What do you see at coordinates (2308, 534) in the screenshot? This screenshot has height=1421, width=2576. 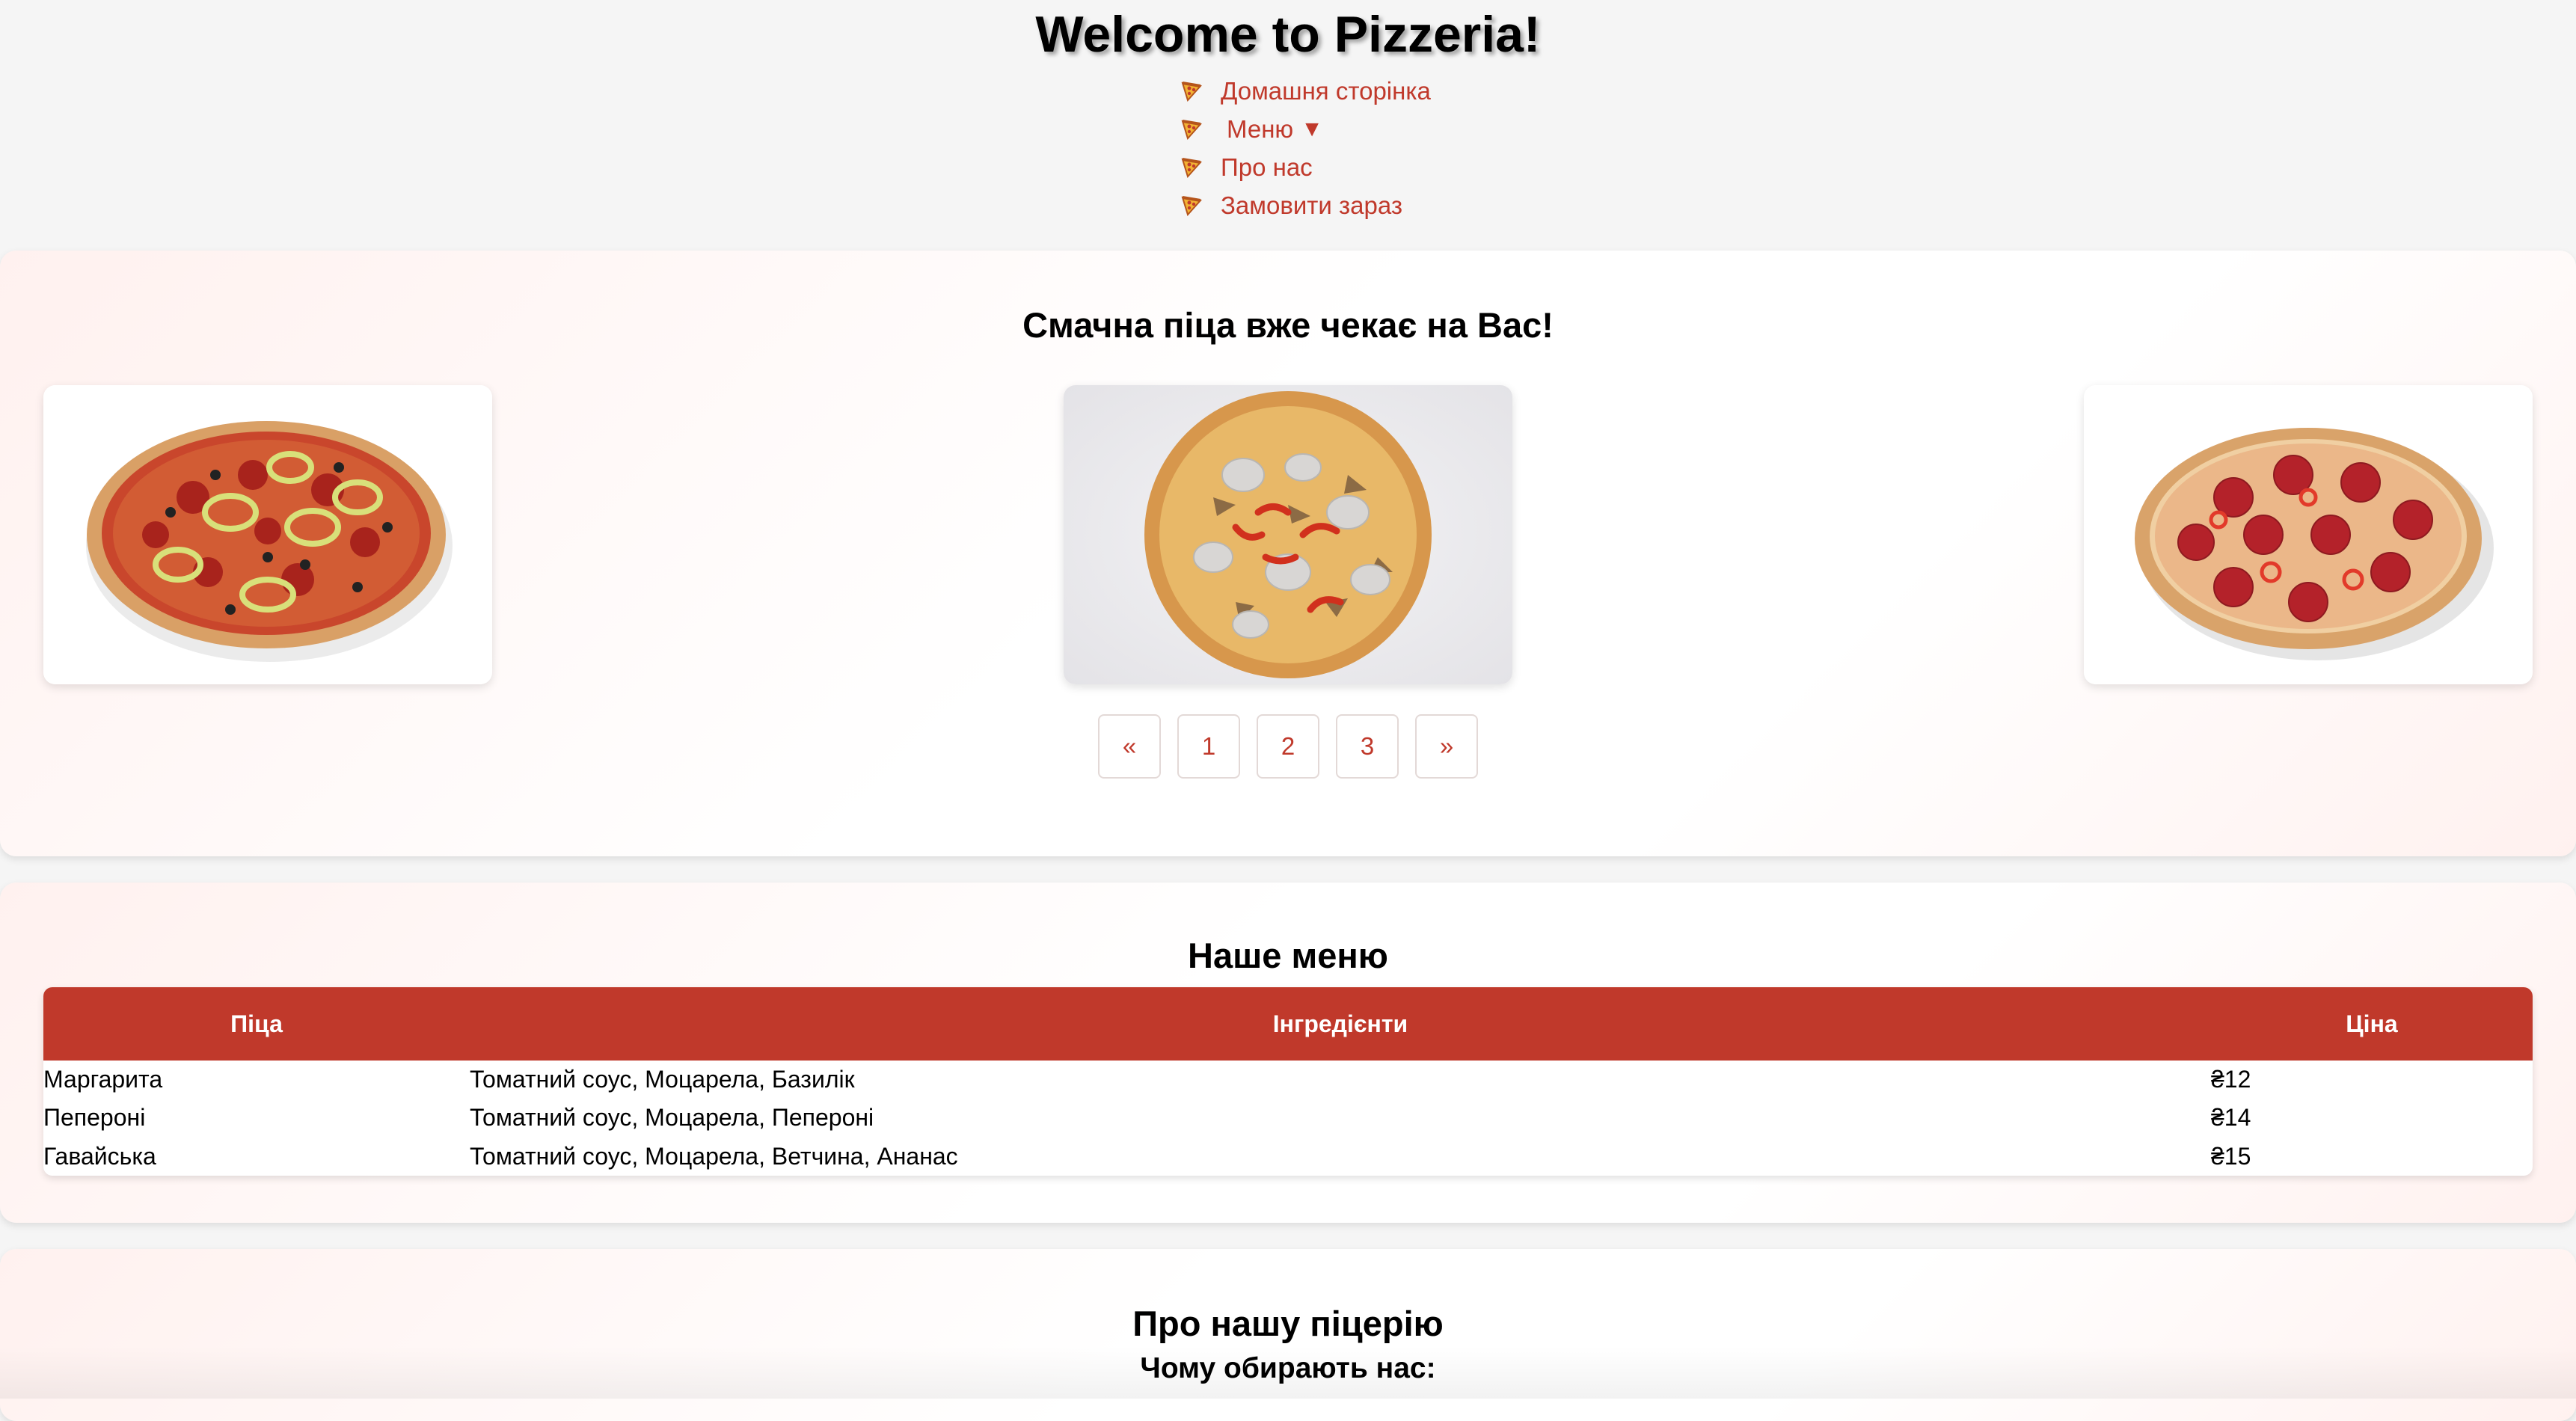 I see `pizza-pepperoni-image` at bounding box center [2308, 534].